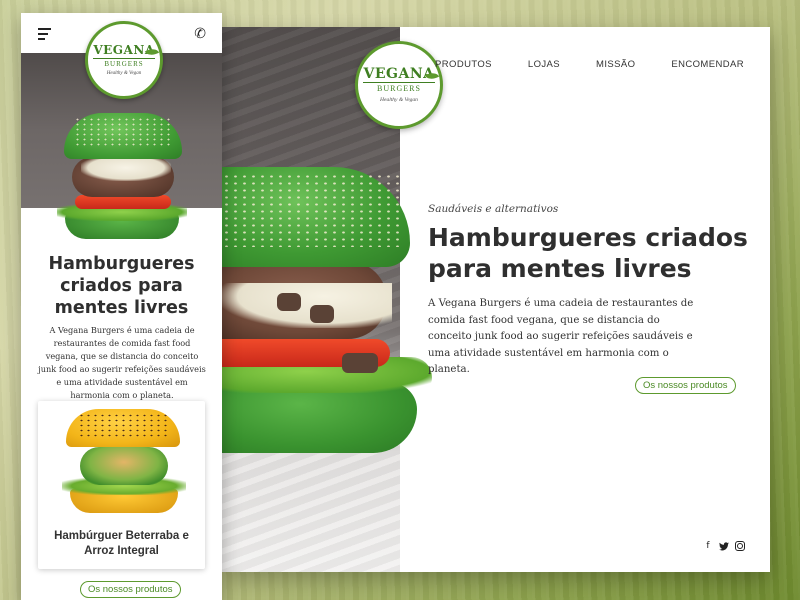  Describe the element at coordinates (544, 64) in the screenshot. I see `nav-item-lojas: LOJAS` at that location.